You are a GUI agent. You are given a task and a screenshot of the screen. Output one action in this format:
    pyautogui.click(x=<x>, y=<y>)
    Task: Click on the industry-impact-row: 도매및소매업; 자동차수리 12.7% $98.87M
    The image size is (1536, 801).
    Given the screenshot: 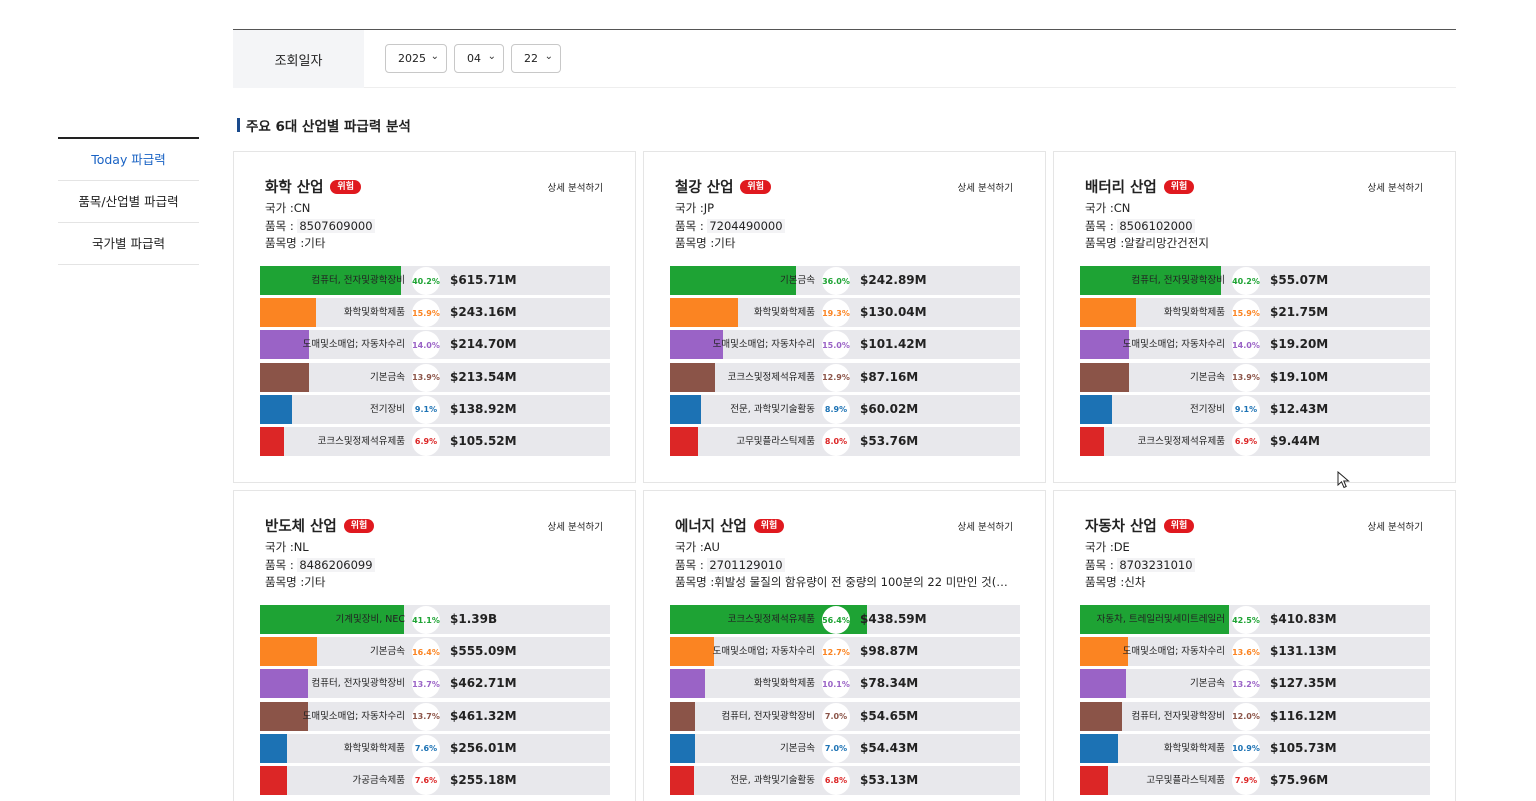 What is the action you would take?
    pyautogui.click(x=845, y=652)
    